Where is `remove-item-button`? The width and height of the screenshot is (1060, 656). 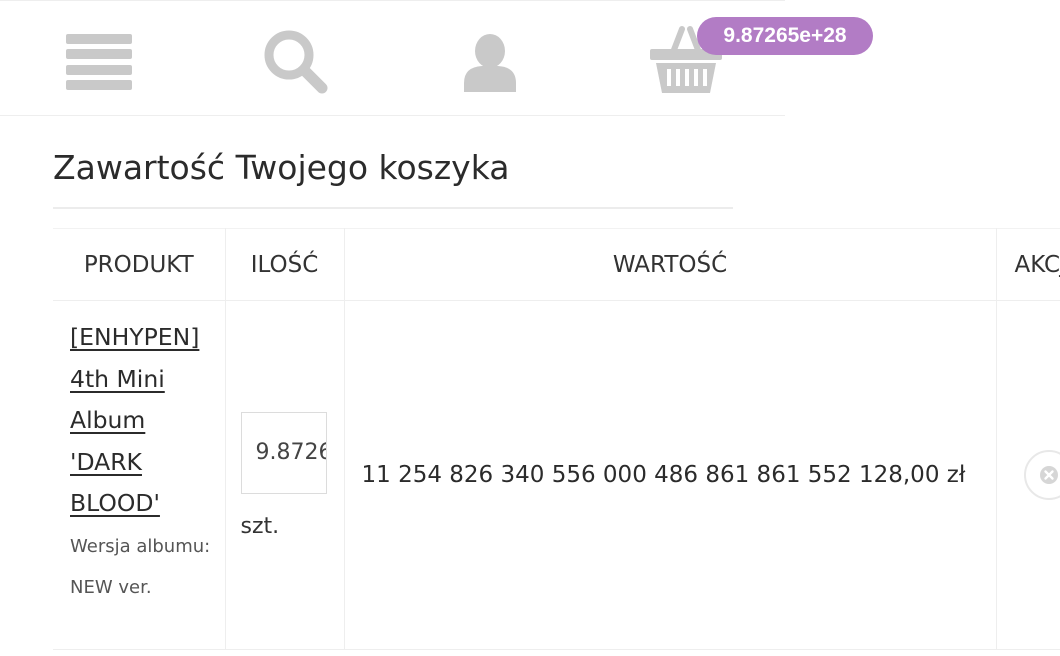
remove-item-button is located at coordinates (1041, 475).